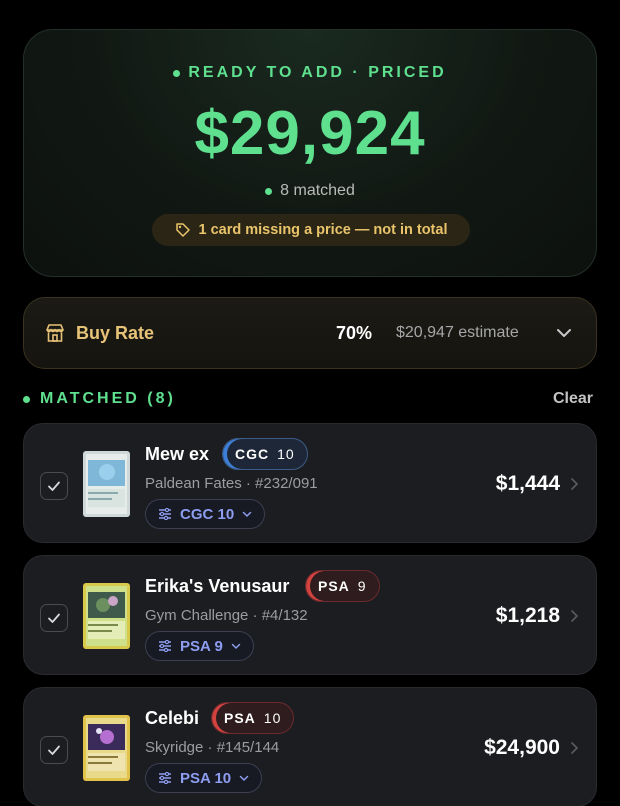  I want to click on matched-count: 8 matched, so click(310, 191).